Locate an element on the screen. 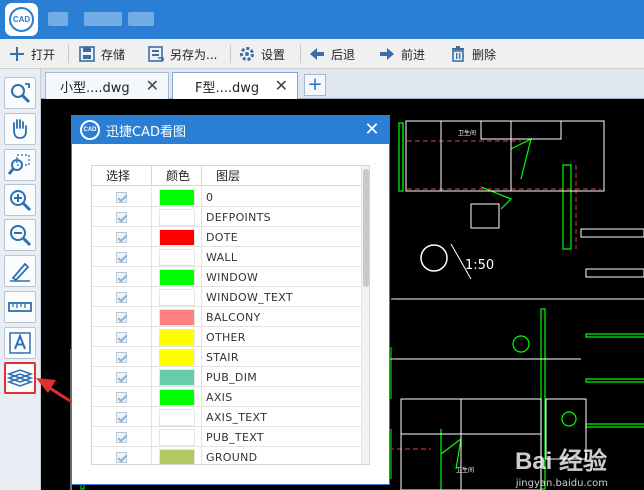 This screenshot has height=490, width=644. layer-name: WINDOW is located at coordinates (282, 277).